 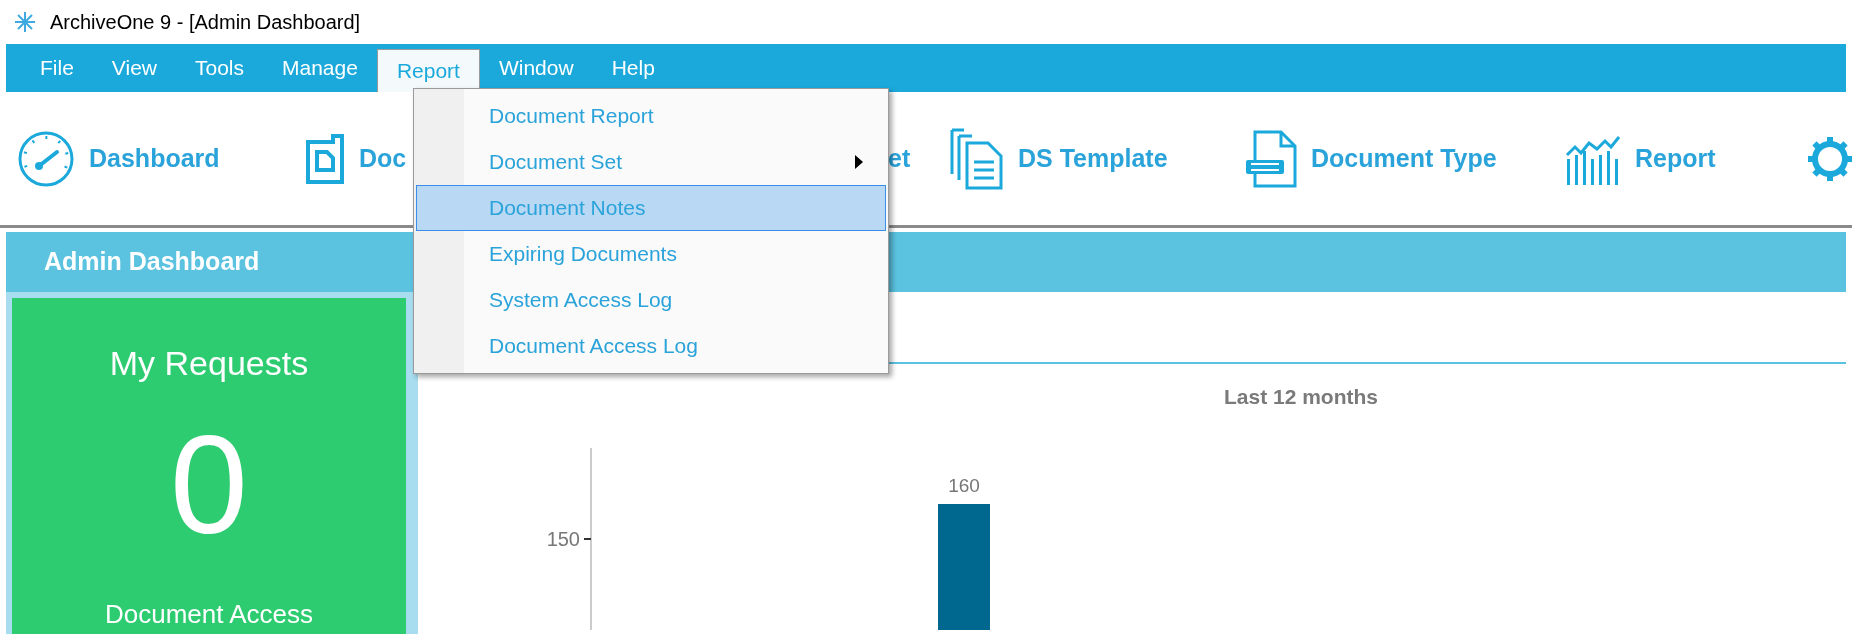 What do you see at coordinates (428, 70) in the screenshot?
I see `menu-item: Report` at bounding box center [428, 70].